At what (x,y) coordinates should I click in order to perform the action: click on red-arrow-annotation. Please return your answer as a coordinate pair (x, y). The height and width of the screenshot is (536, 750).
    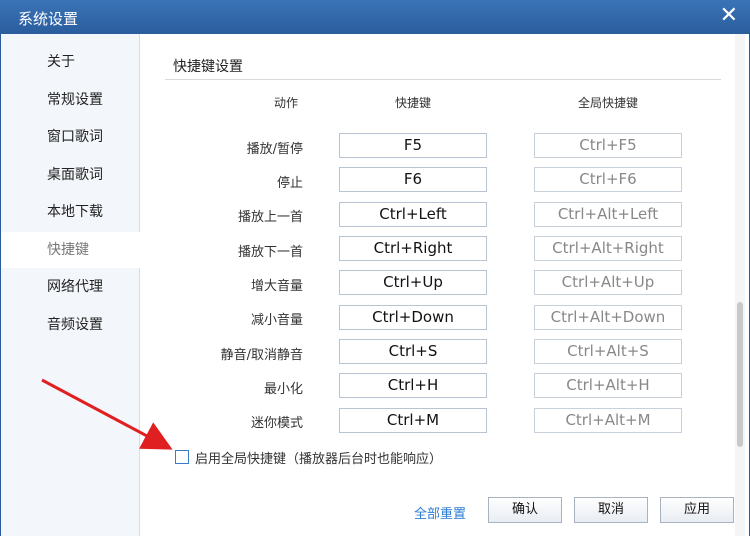
    Looking at the image, I should click on (107, 414).